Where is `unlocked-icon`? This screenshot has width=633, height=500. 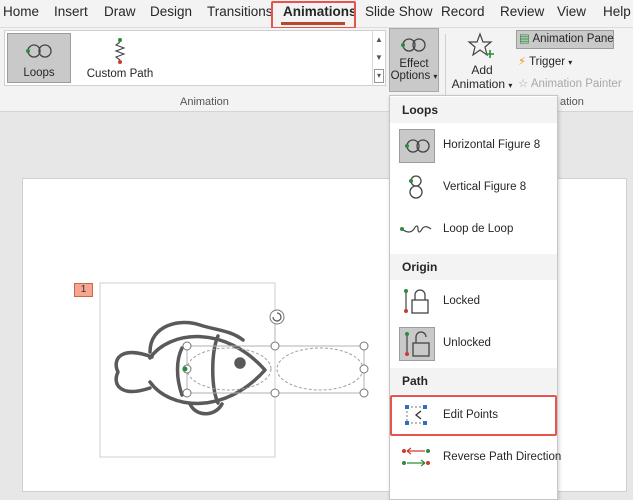
unlocked-icon is located at coordinates (417, 344).